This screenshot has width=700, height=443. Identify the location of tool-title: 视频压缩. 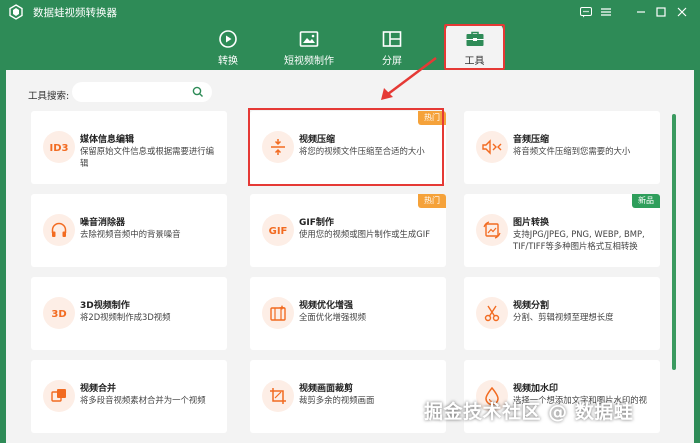
(317, 140).